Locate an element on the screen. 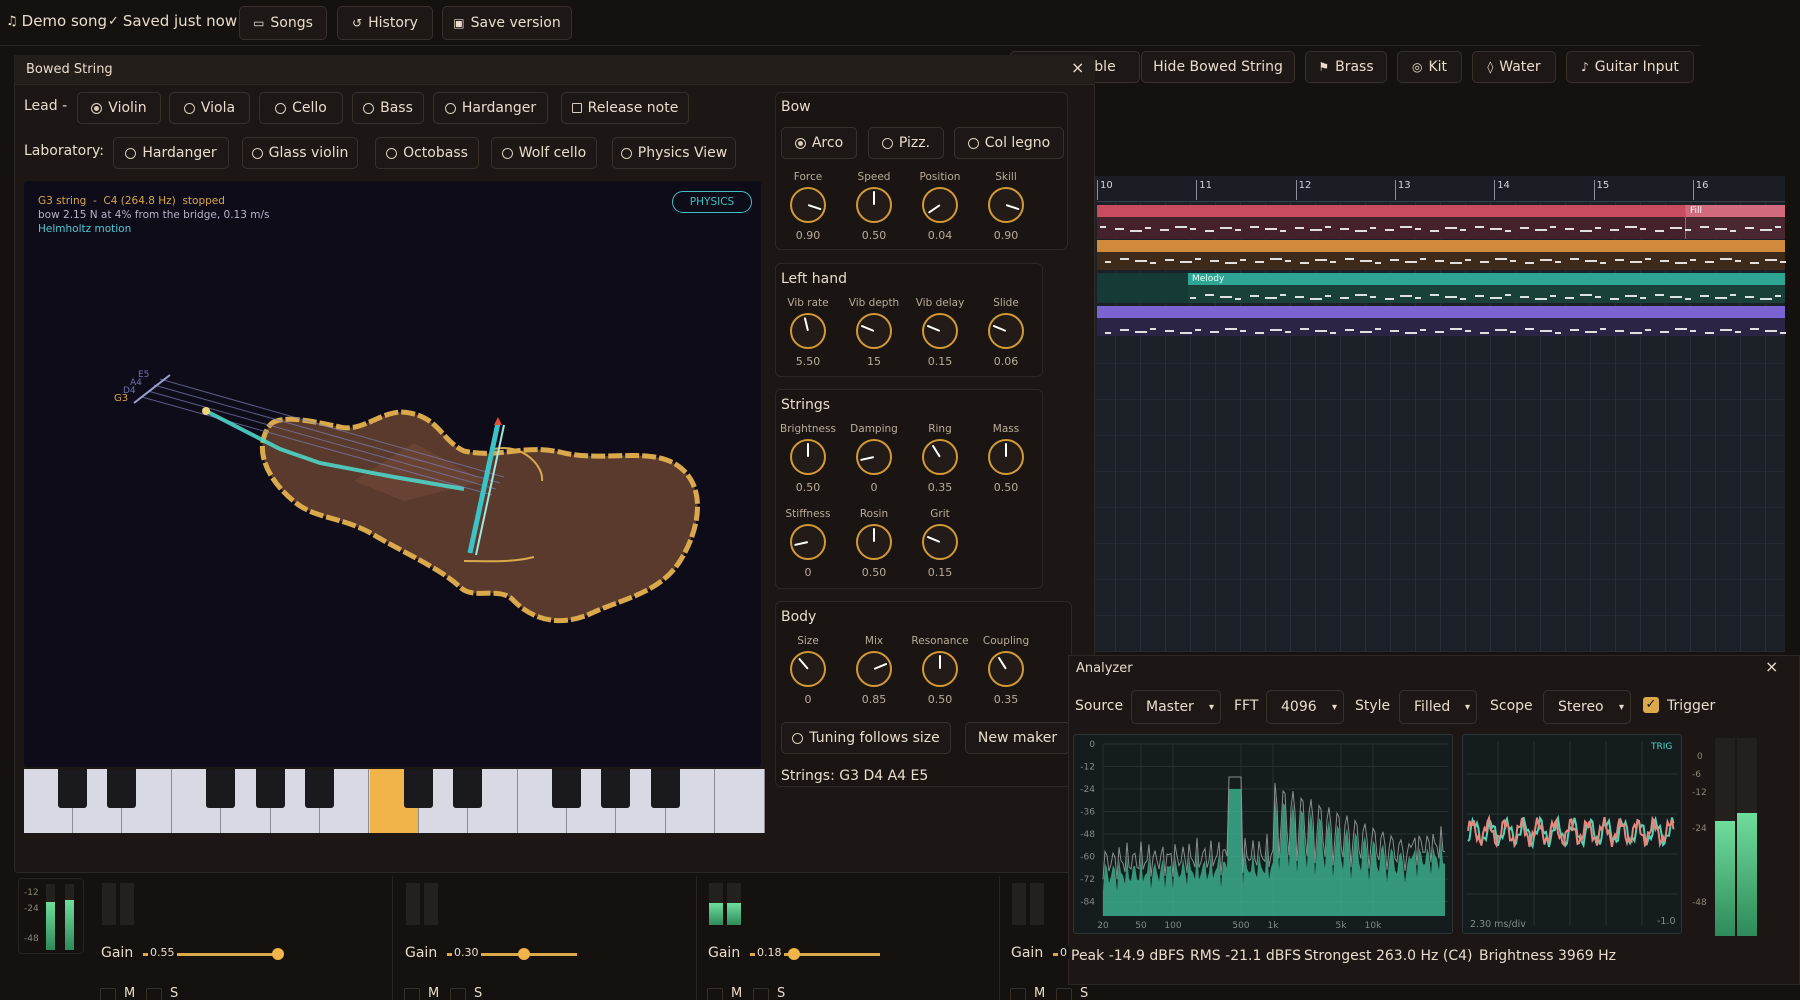 The height and width of the screenshot is (1000, 1800). close-icon: × is located at coordinates (1077, 67).